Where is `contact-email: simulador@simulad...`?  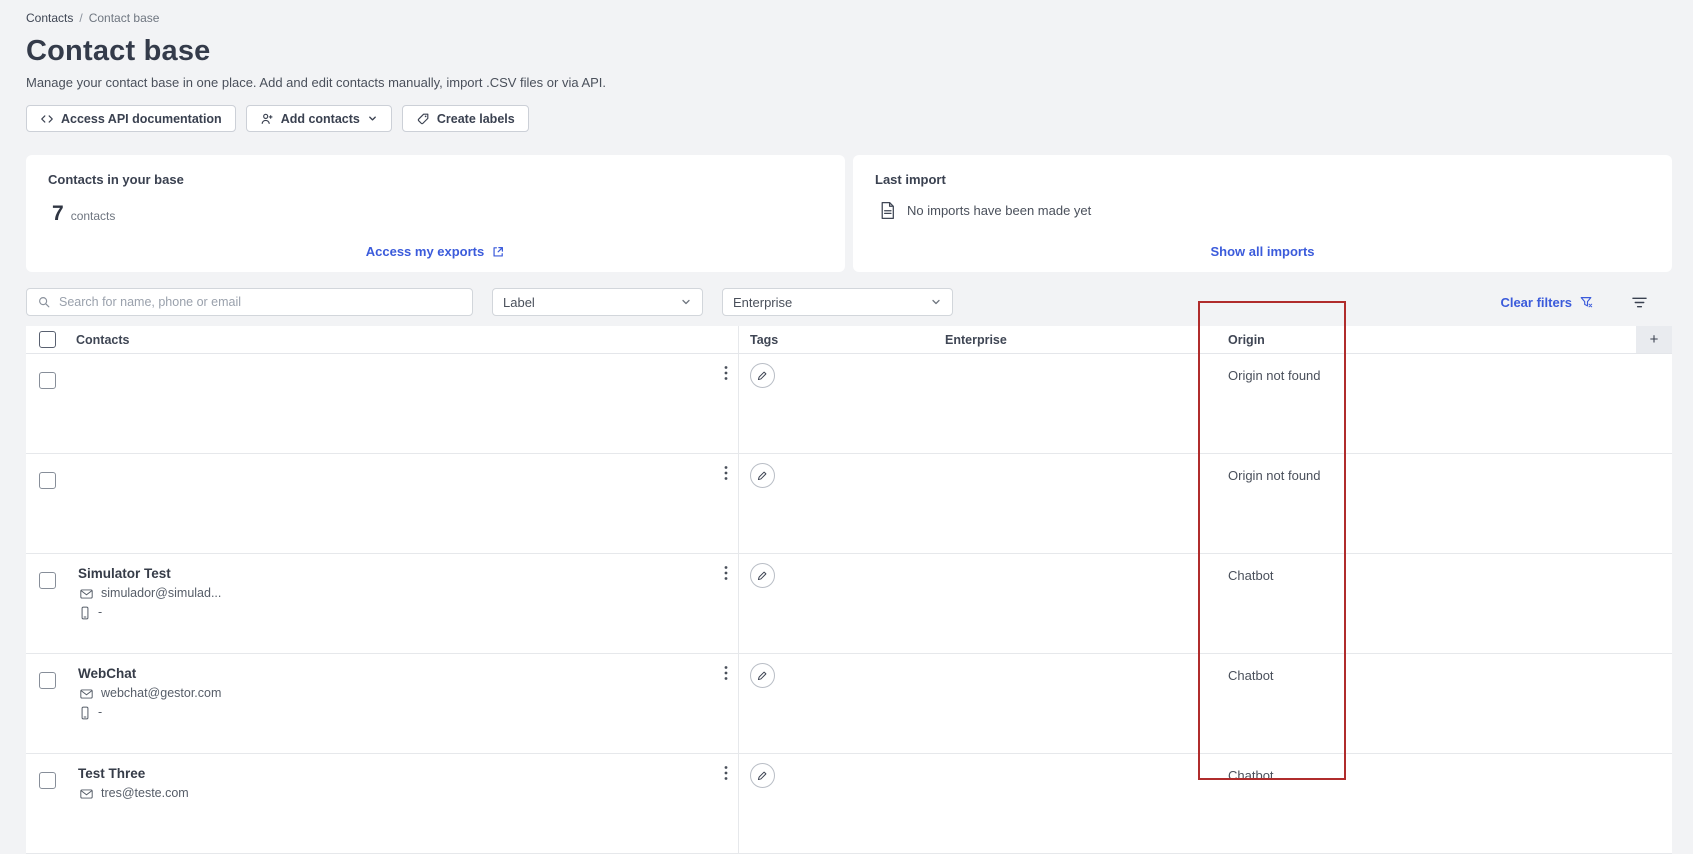
contact-email: simulador@simulad... is located at coordinates (161, 593).